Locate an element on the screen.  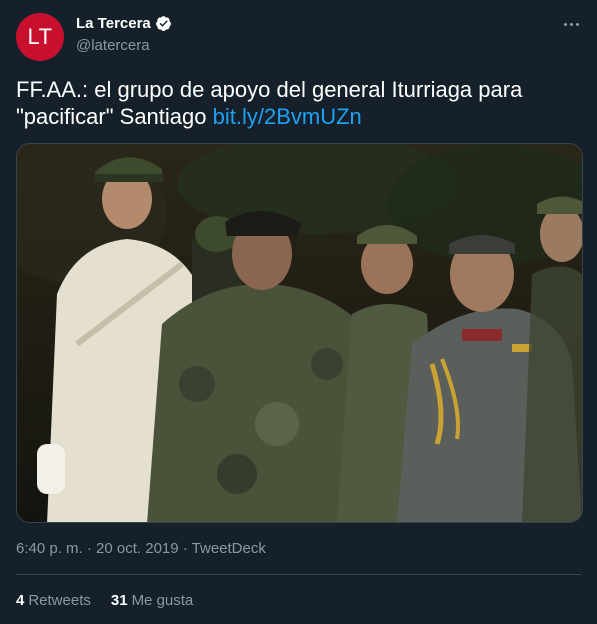
author-handle: @latercera is located at coordinates (113, 45).